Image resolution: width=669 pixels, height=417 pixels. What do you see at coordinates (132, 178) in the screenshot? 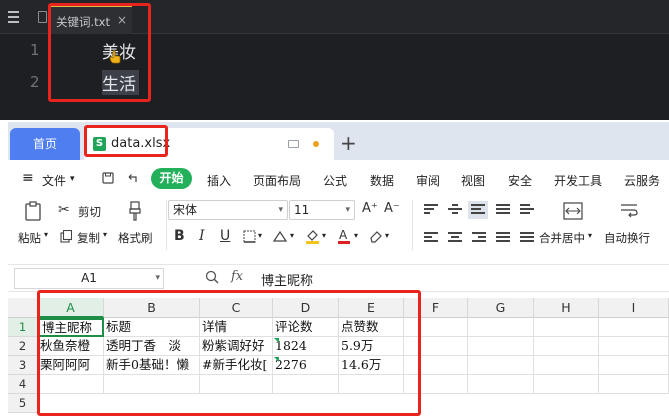
I see `undo-icon` at bounding box center [132, 178].